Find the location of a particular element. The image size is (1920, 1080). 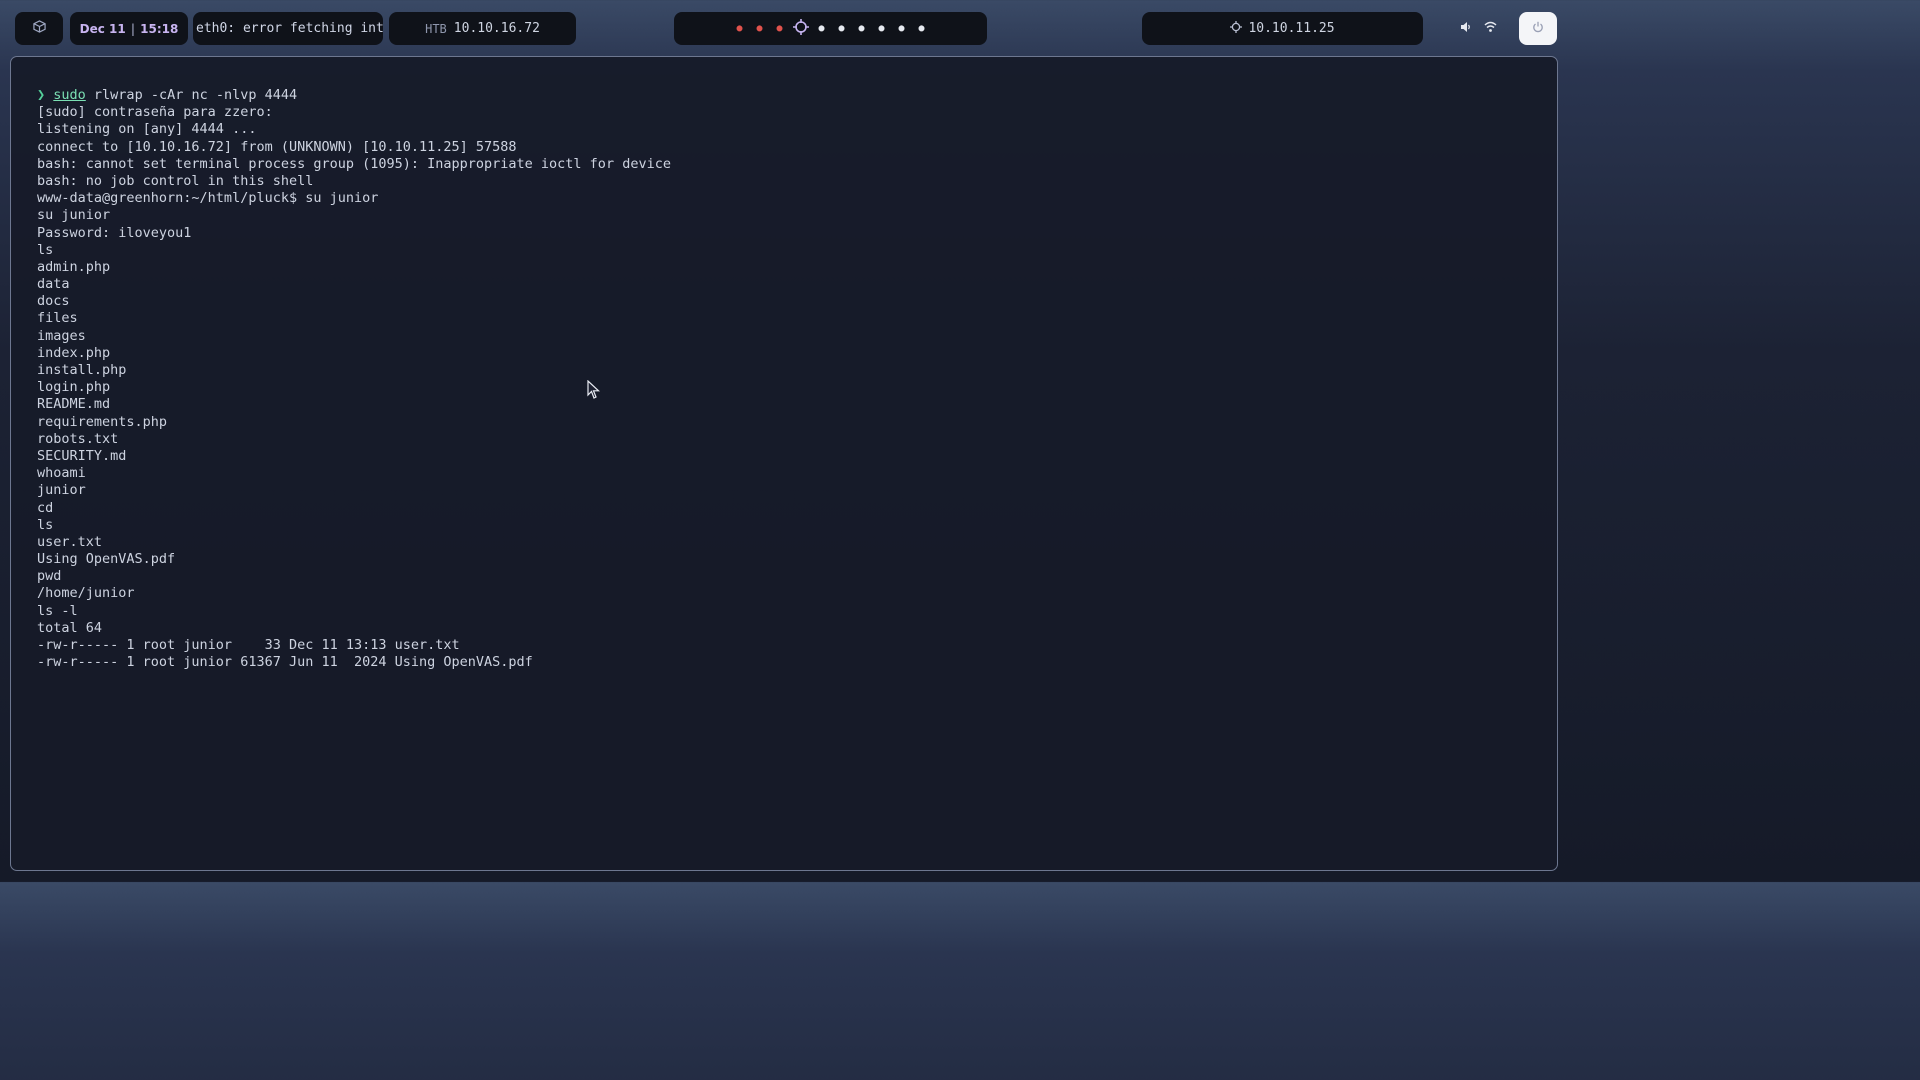

workspace-3: ● is located at coordinates (780, 28).